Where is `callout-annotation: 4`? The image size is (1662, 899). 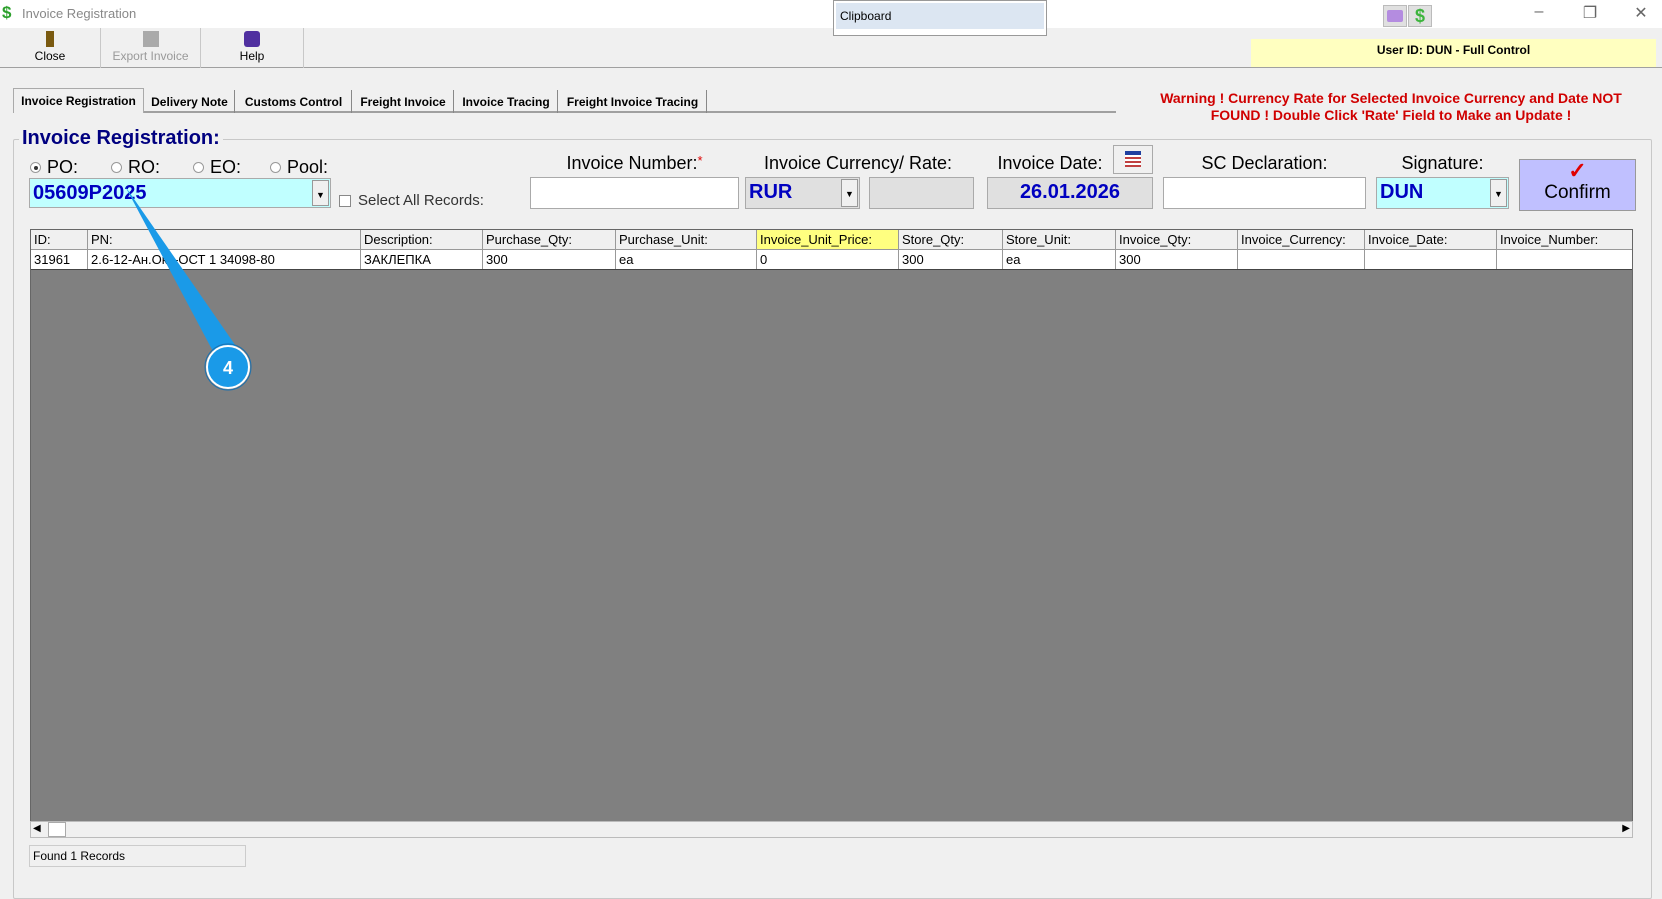 callout-annotation: 4 is located at coordinates (188, 288).